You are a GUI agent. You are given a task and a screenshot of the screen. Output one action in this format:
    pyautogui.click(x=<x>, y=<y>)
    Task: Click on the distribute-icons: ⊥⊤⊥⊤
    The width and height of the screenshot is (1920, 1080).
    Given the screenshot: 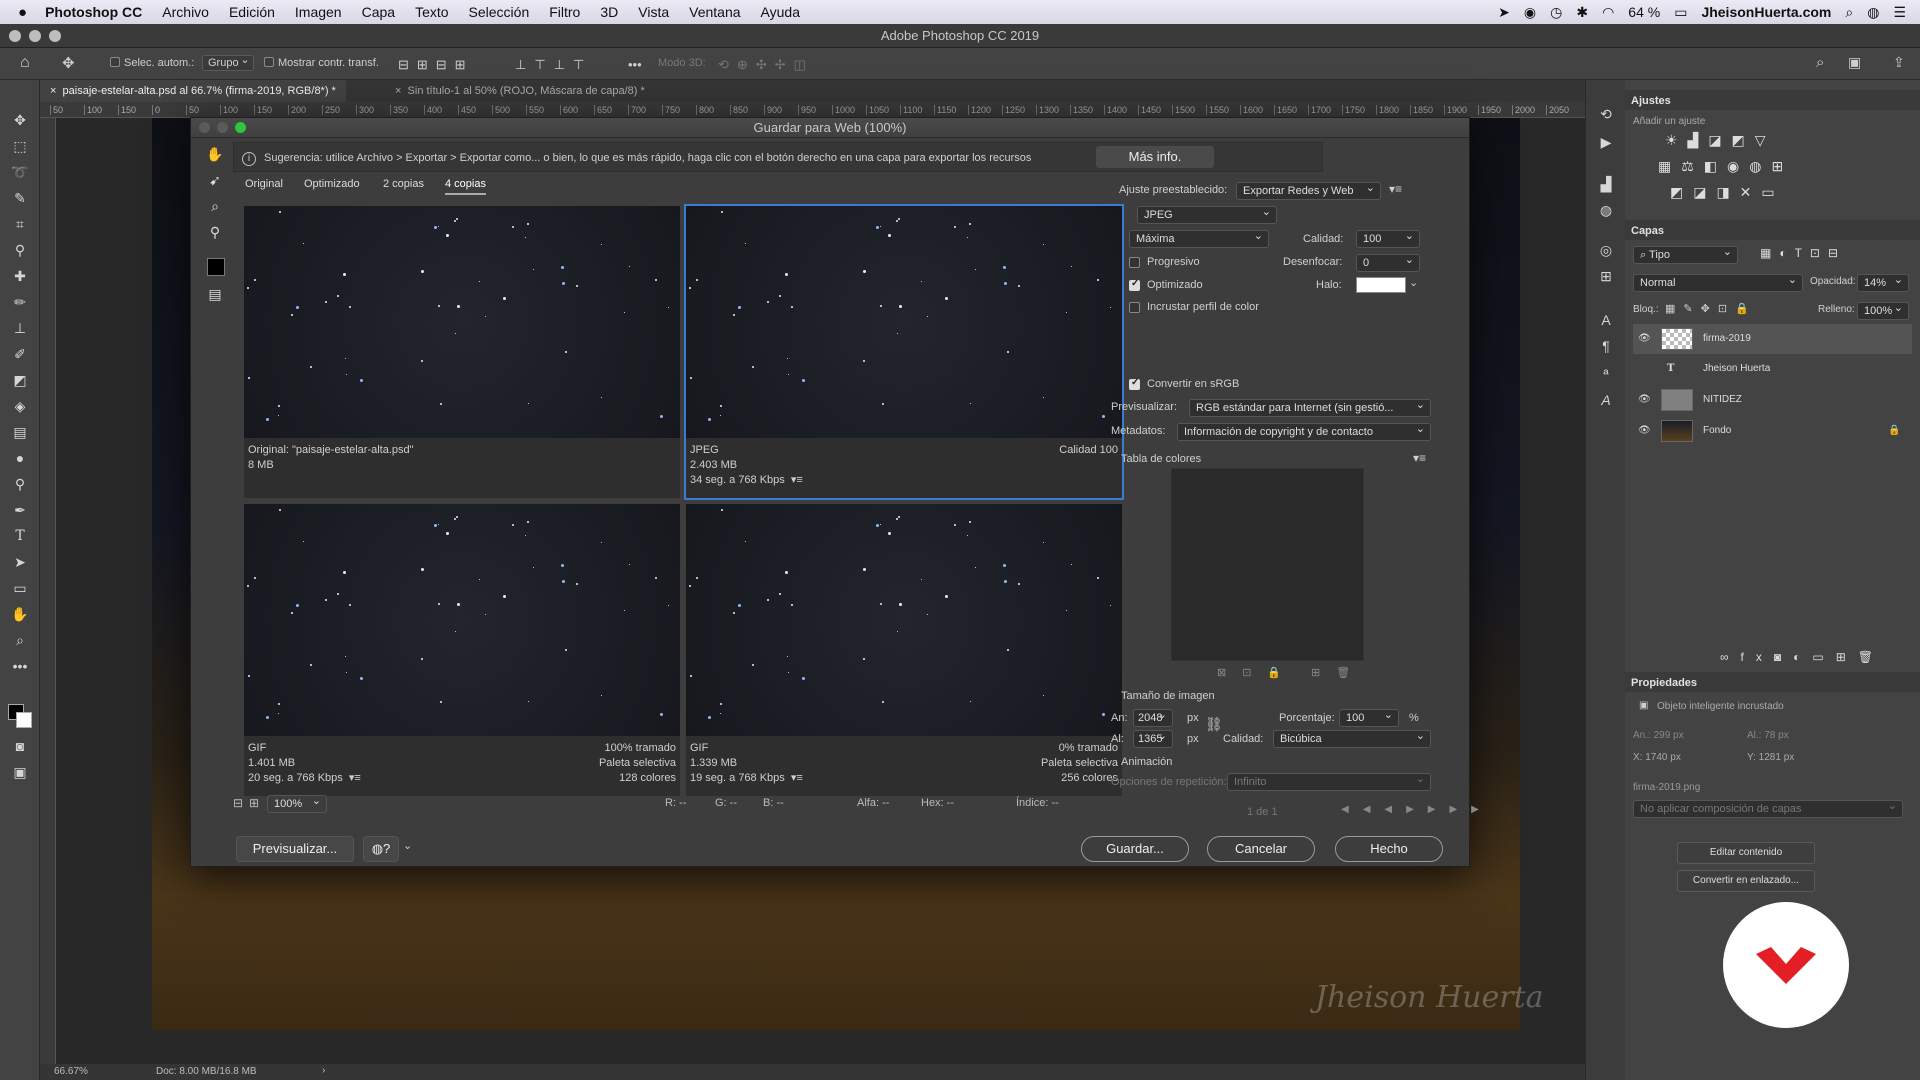 What is the action you would take?
    pyautogui.click(x=553, y=65)
    